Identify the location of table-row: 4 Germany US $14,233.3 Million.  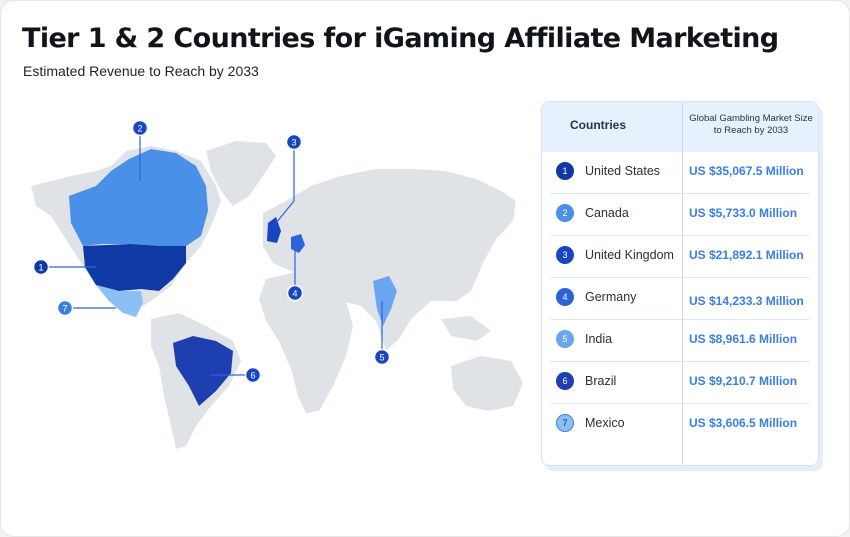
(680, 299).